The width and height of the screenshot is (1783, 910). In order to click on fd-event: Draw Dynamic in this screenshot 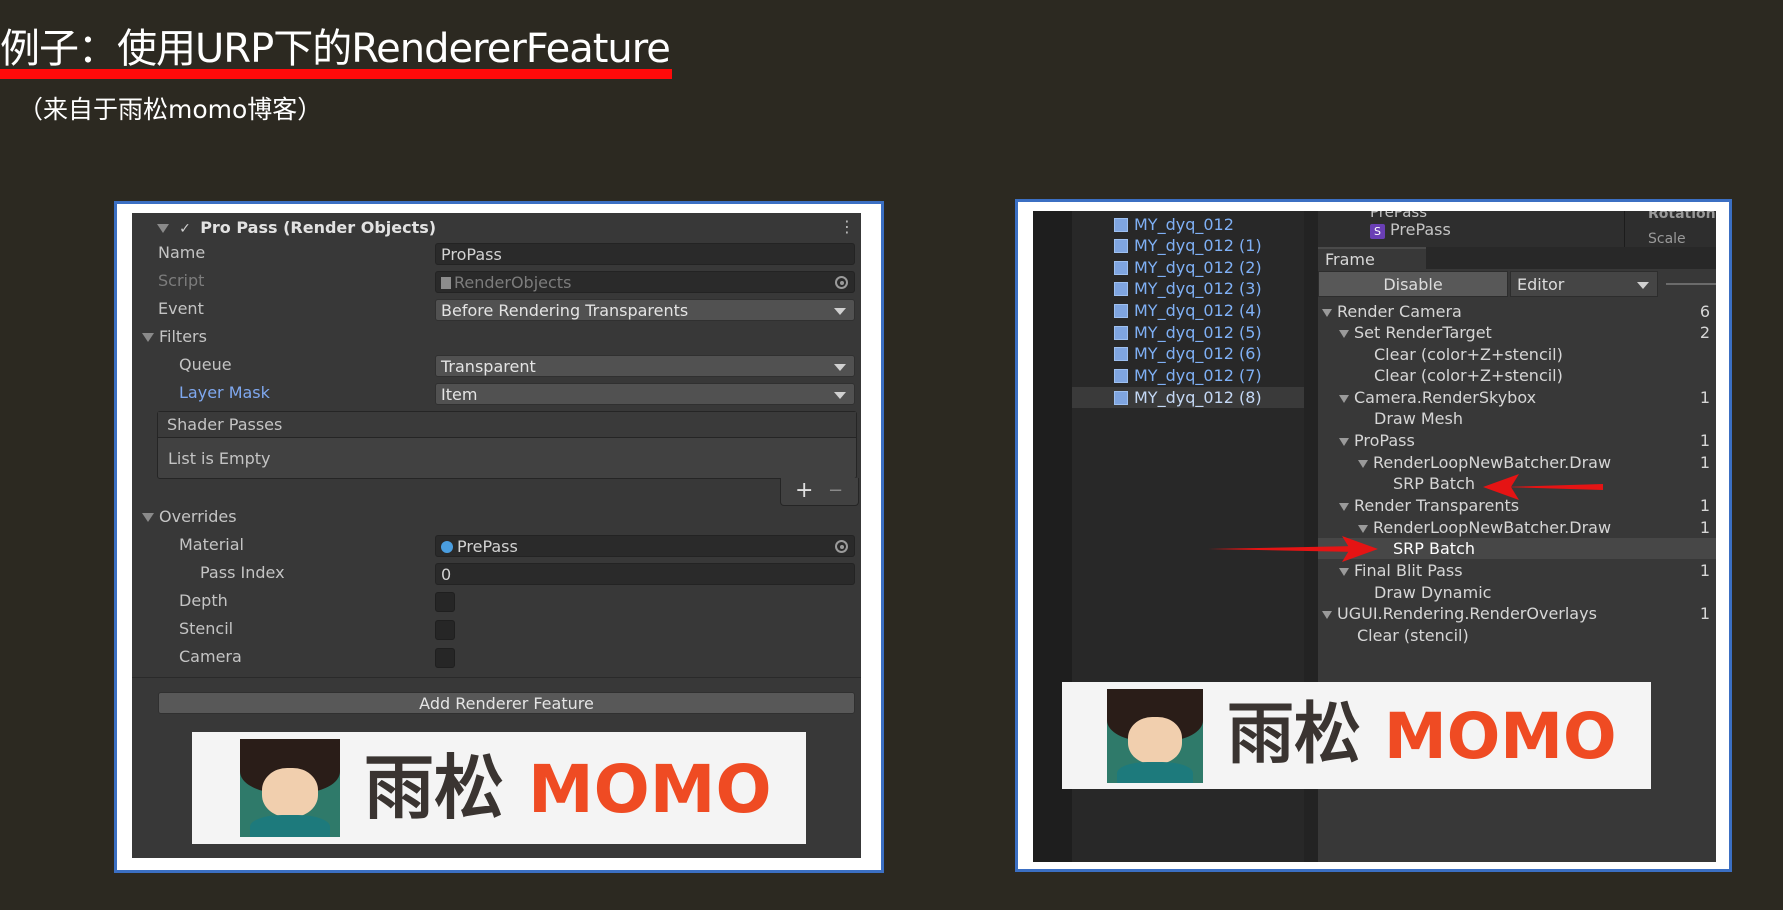, I will do `click(1432, 592)`.